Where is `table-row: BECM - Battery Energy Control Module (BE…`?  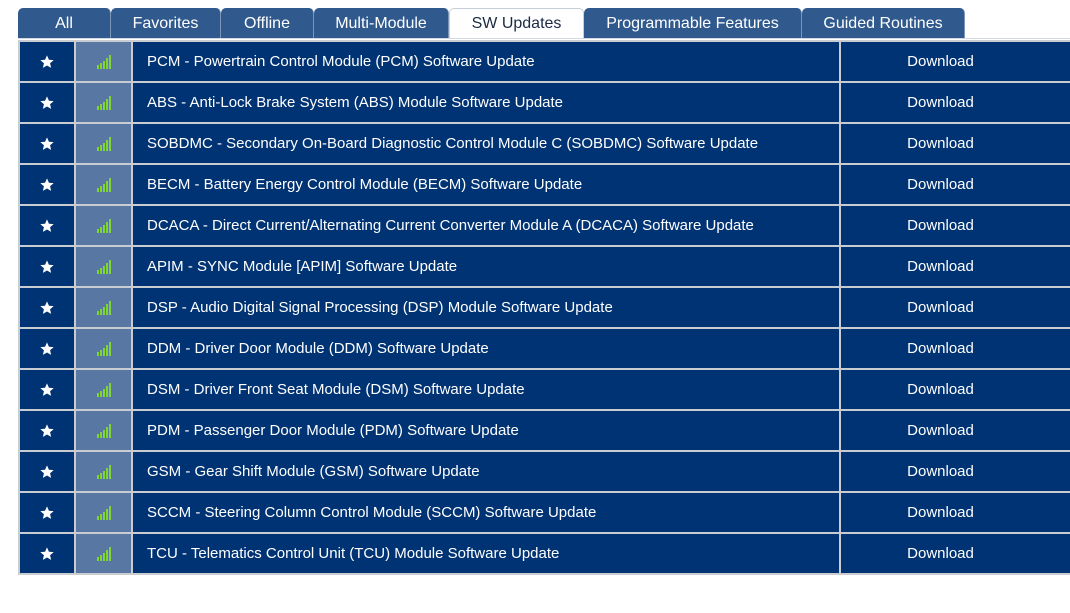
table-row: BECM - Battery Energy Control Module (BE… is located at coordinates (545, 184).